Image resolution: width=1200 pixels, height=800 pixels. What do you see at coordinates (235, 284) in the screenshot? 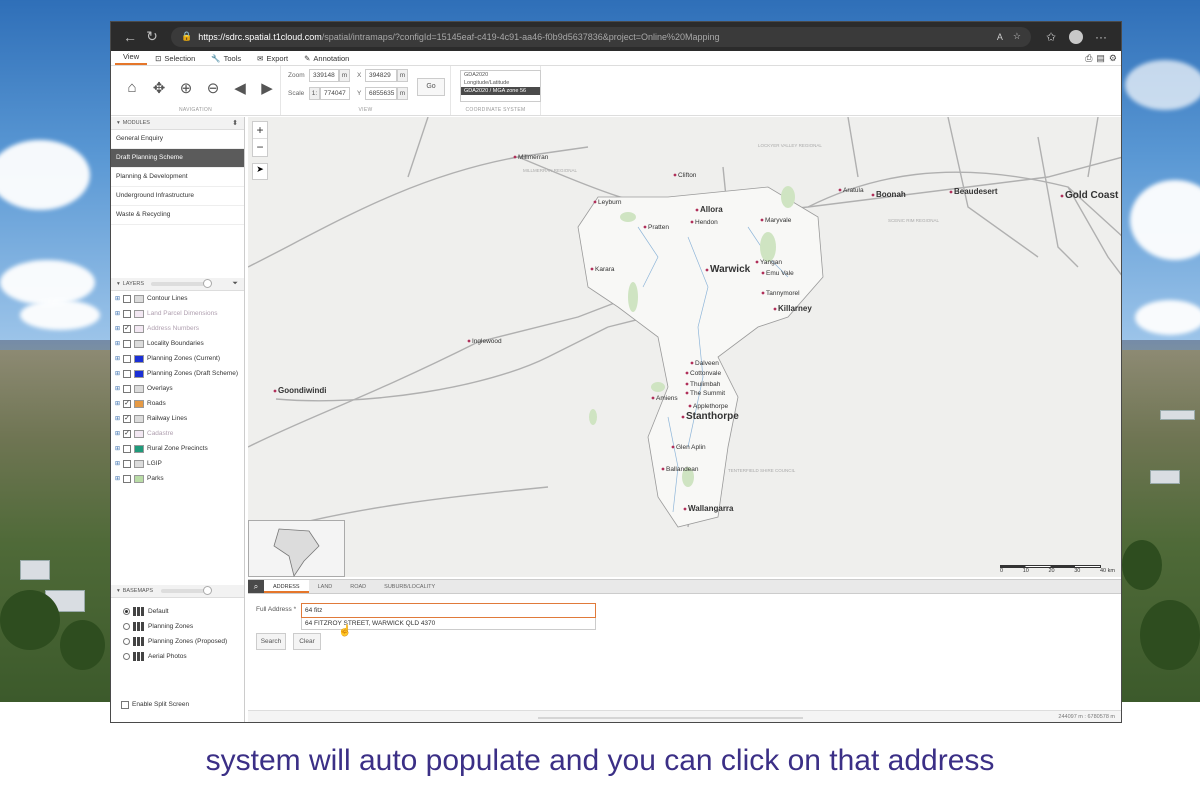
I see `filter-icon: ⏷` at bounding box center [235, 284].